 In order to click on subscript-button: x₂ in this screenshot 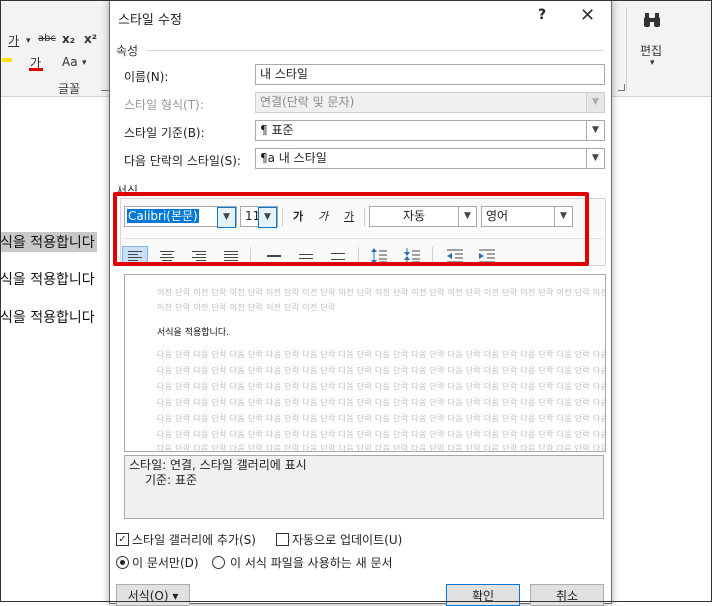, I will do `click(68, 39)`.